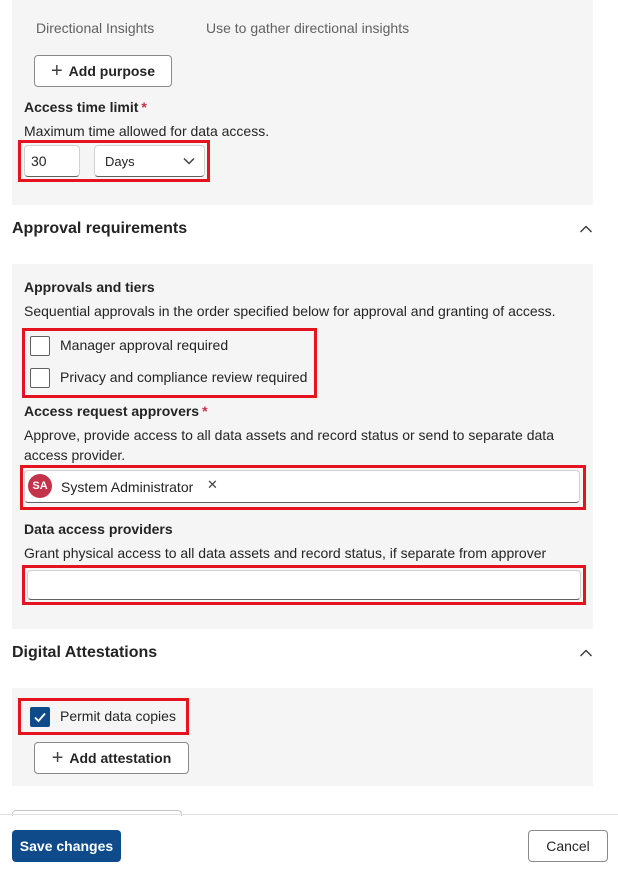 This screenshot has width=618, height=869. What do you see at coordinates (97, 813) in the screenshot?
I see `scrolled-content-edge` at bounding box center [97, 813].